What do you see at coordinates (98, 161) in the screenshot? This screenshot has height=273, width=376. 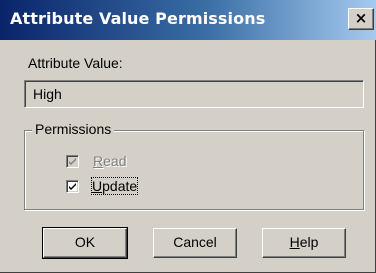 I see `read-mnemonic: R` at bounding box center [98, 161].